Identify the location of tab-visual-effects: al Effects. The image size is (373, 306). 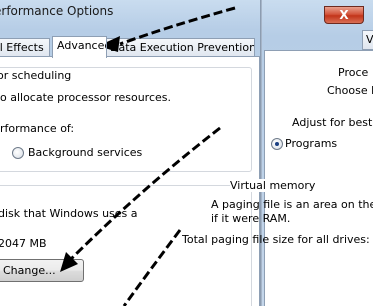
(25, 47).